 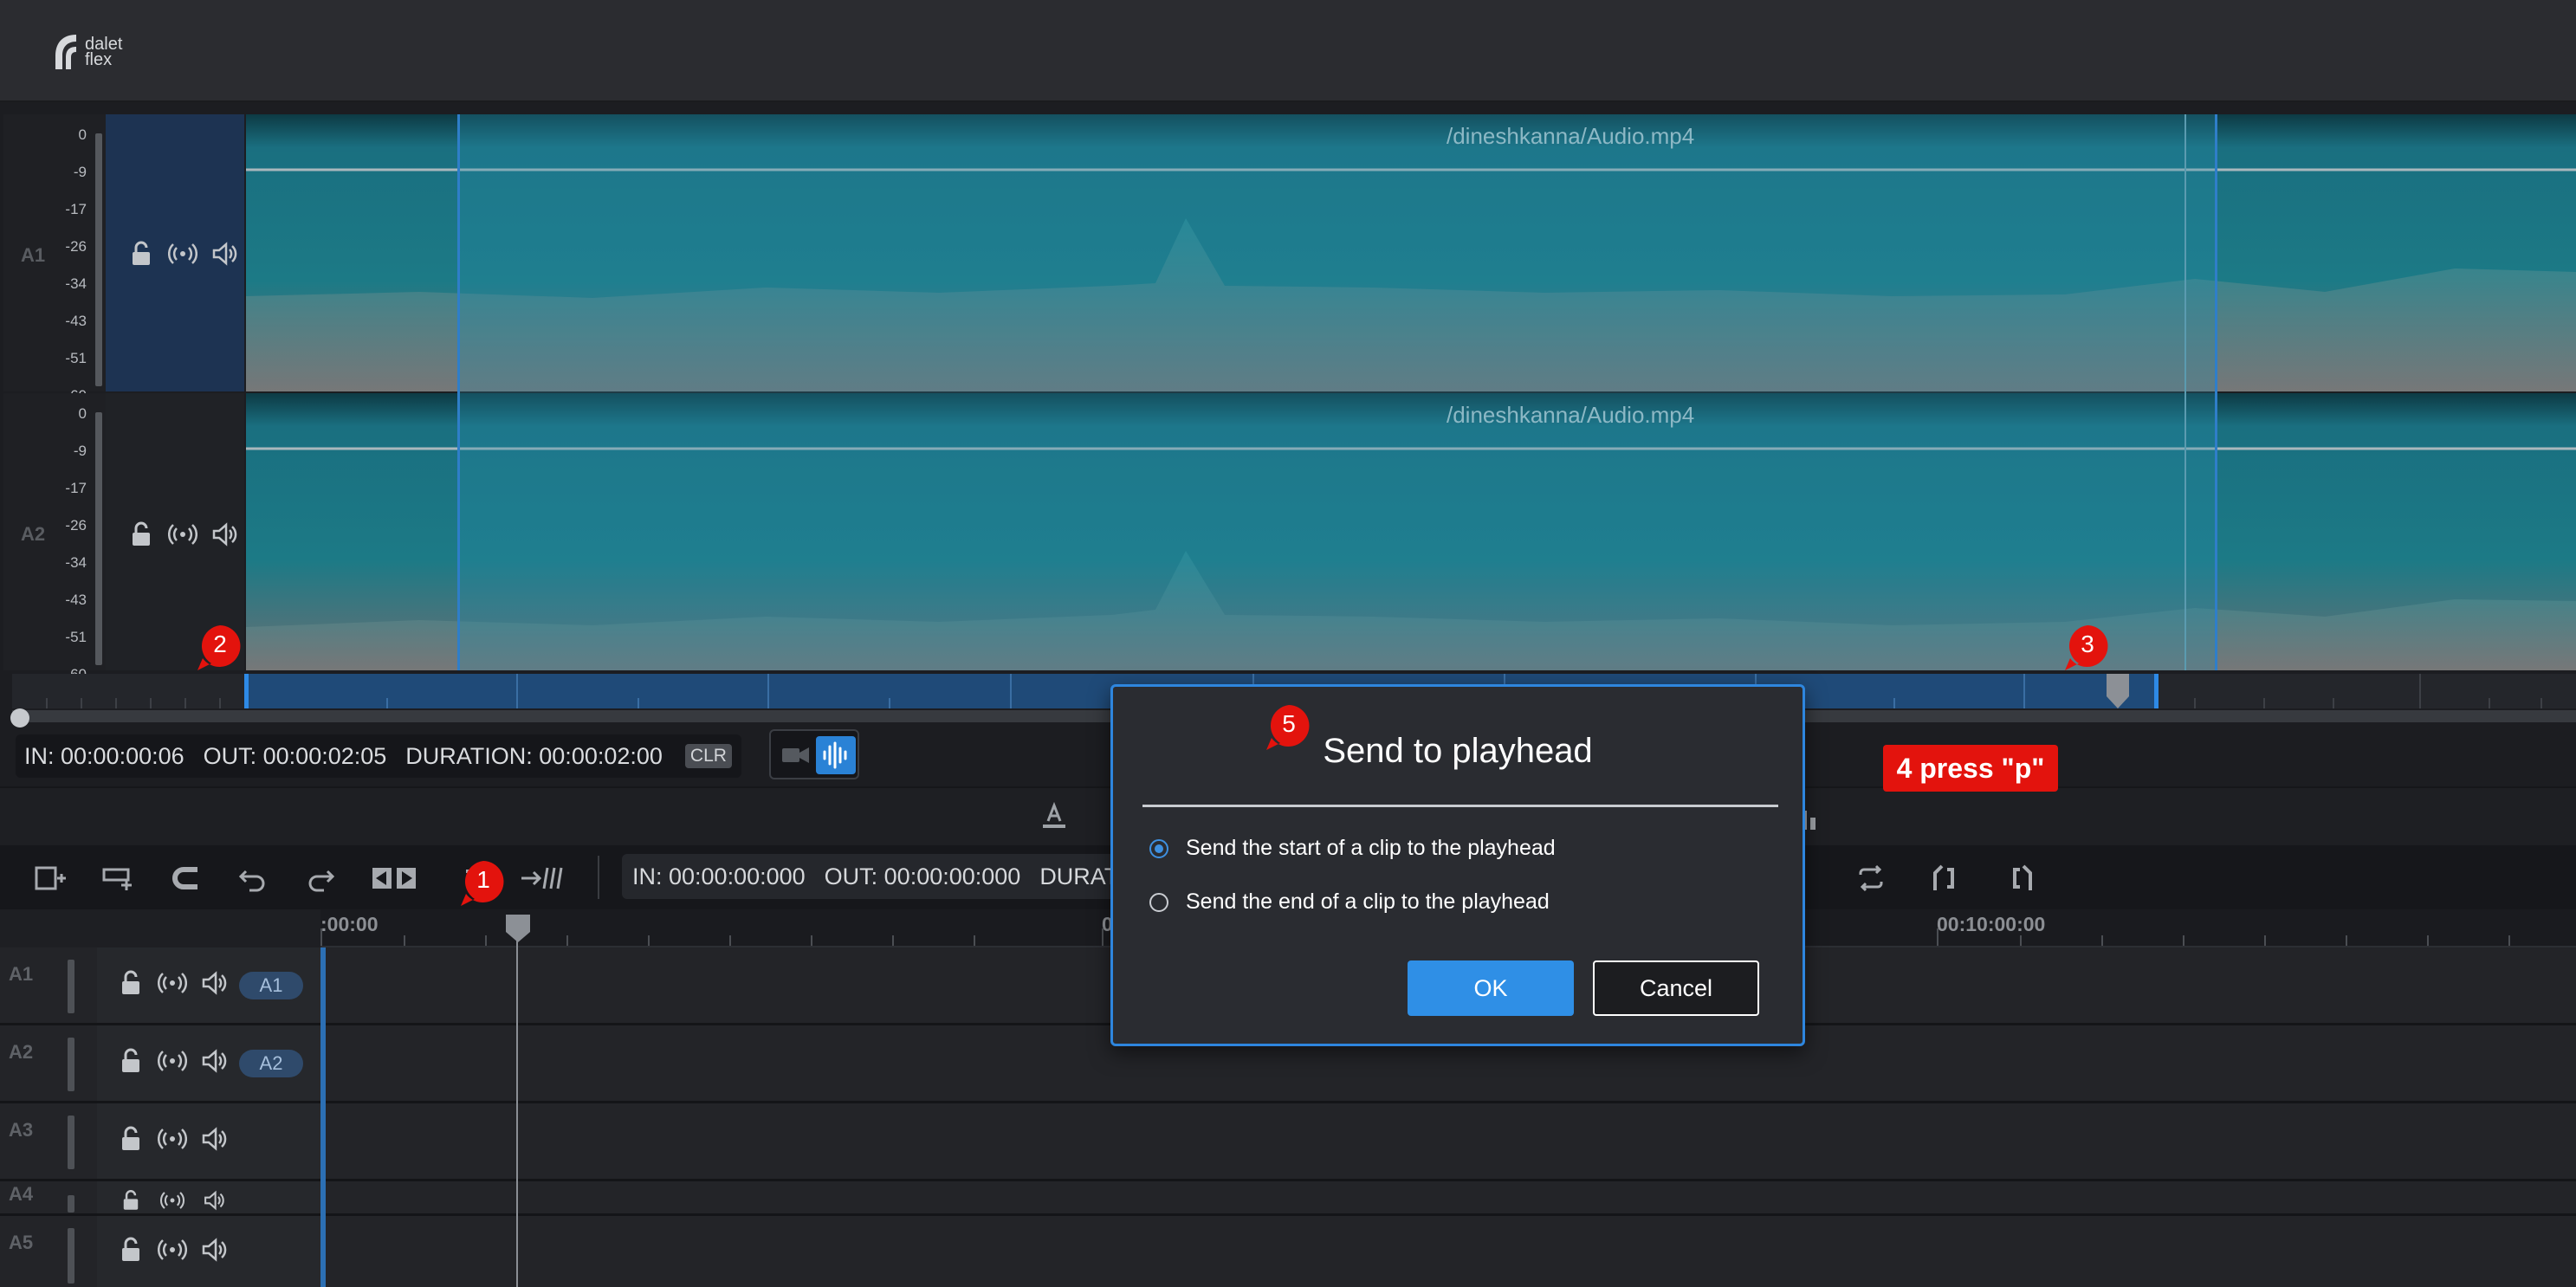 What do you see at coordinates (1871, 878) in the screenshot?
I see `loop-icon` at bounding box center [1871, 878].